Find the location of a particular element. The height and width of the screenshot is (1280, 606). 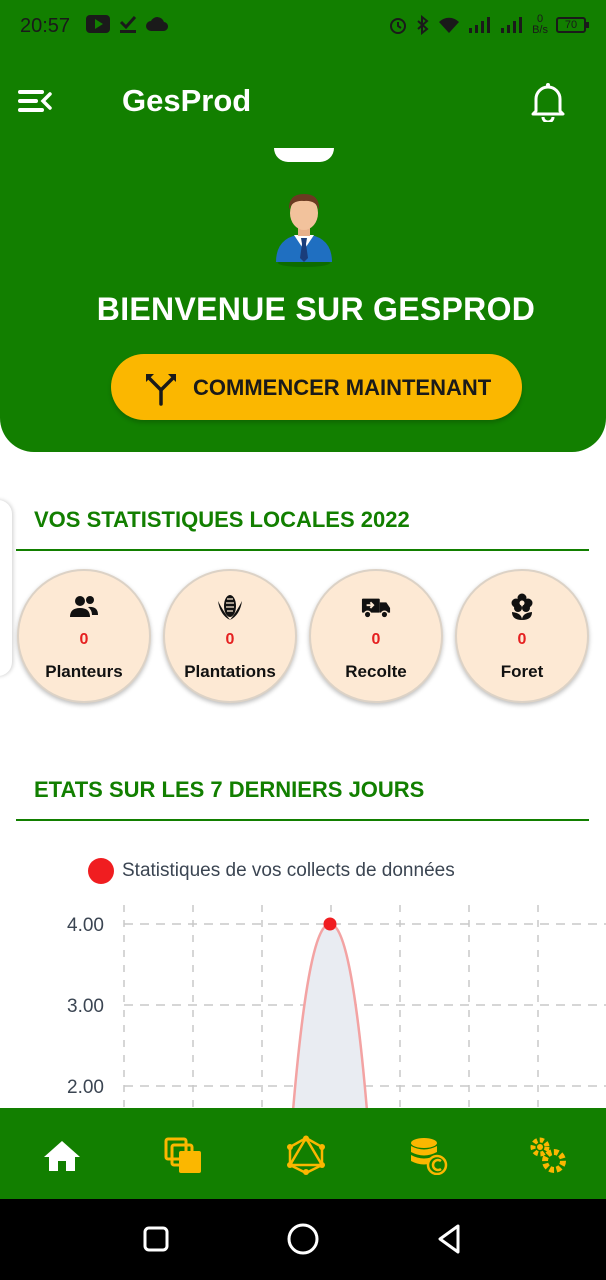

settings-icon is located at coordinates (548, 1155).